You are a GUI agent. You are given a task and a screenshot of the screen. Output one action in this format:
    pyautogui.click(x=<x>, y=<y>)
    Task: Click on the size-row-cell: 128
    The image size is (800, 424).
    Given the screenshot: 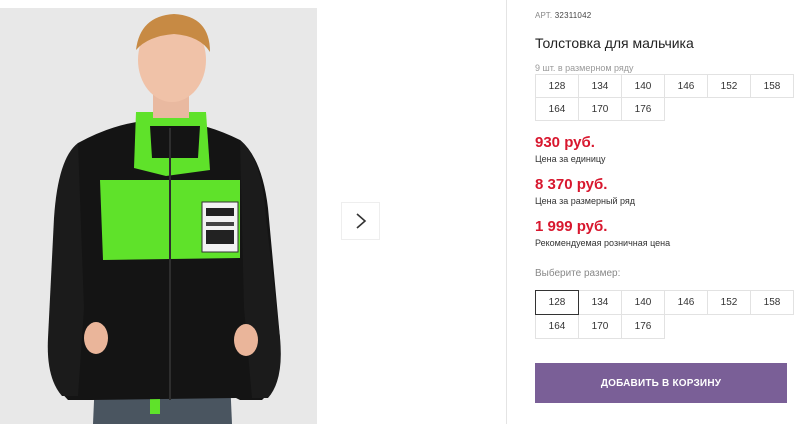 What is the action you would take?
    pyautogui.click(x=557, y=86)
    